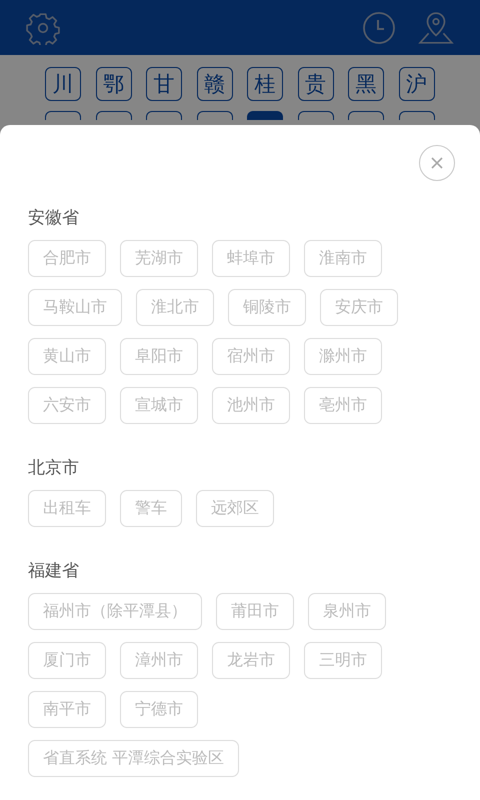  I want to click on region-chip: 远郊区, so click(235, 508).